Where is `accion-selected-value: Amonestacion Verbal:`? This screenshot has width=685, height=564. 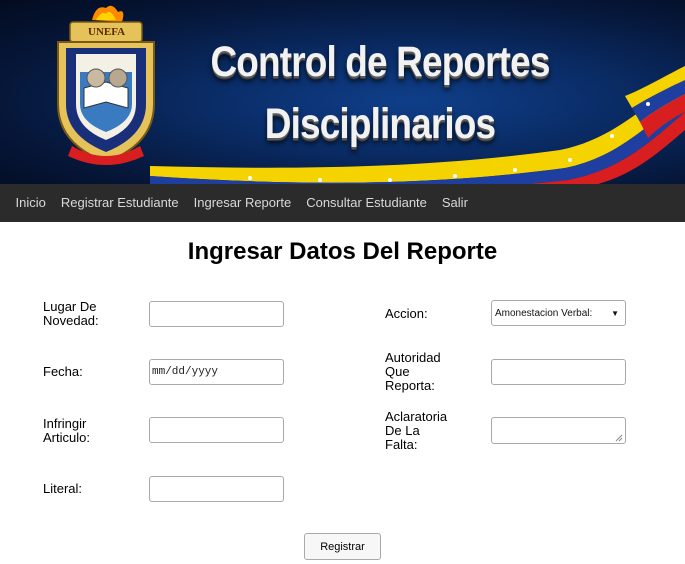
accion-selected-value: Amonestacion Verbal: is located at coordinates (544, 313).